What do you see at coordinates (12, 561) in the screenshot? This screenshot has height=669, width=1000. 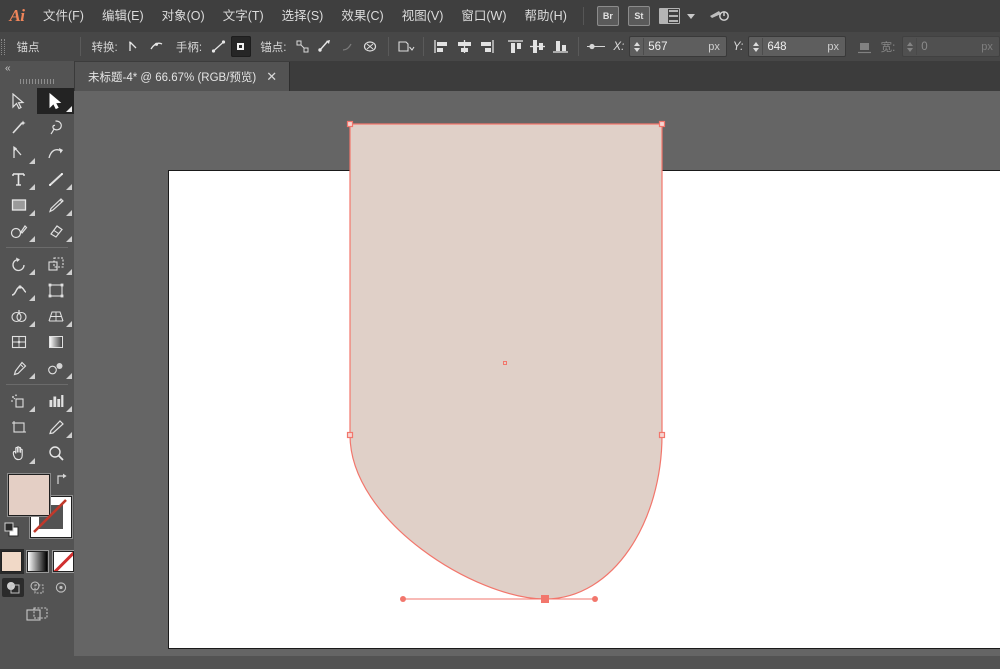 I see `paint-mode-color` at bounding box center [12, 561].